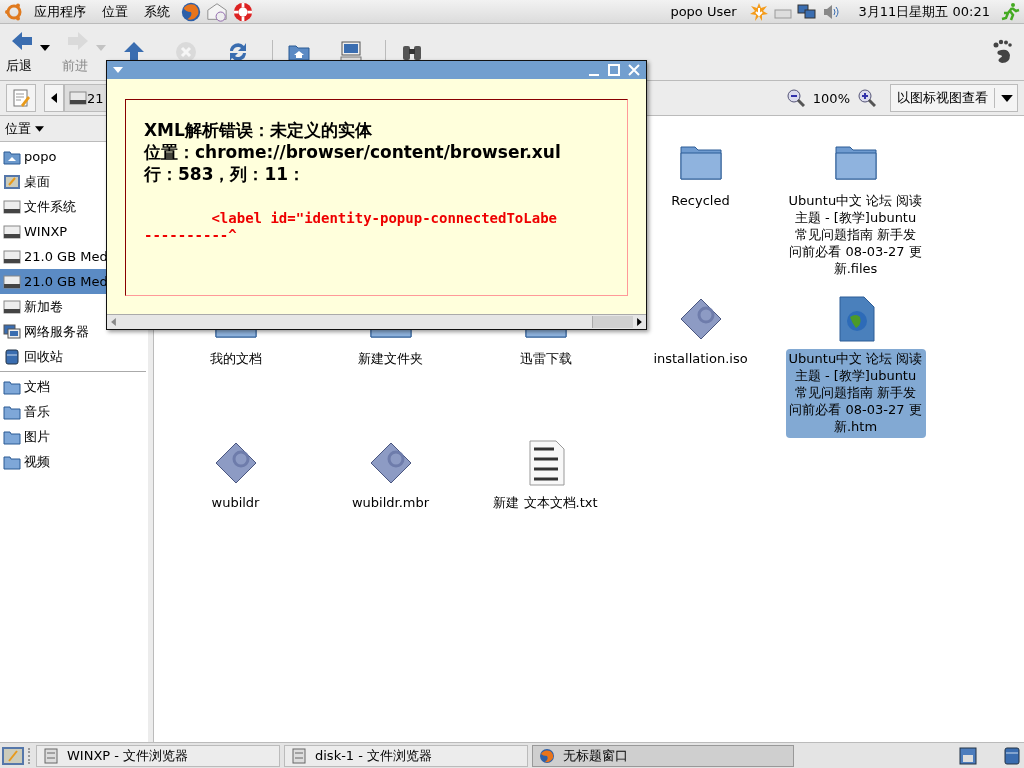 The width and height of the screenshot is (1024, 768). What do you see at coordinates (74, 331) in the screenshot?
I see `sidebar-item: 网络服务器` at bounding box center [74, 331].